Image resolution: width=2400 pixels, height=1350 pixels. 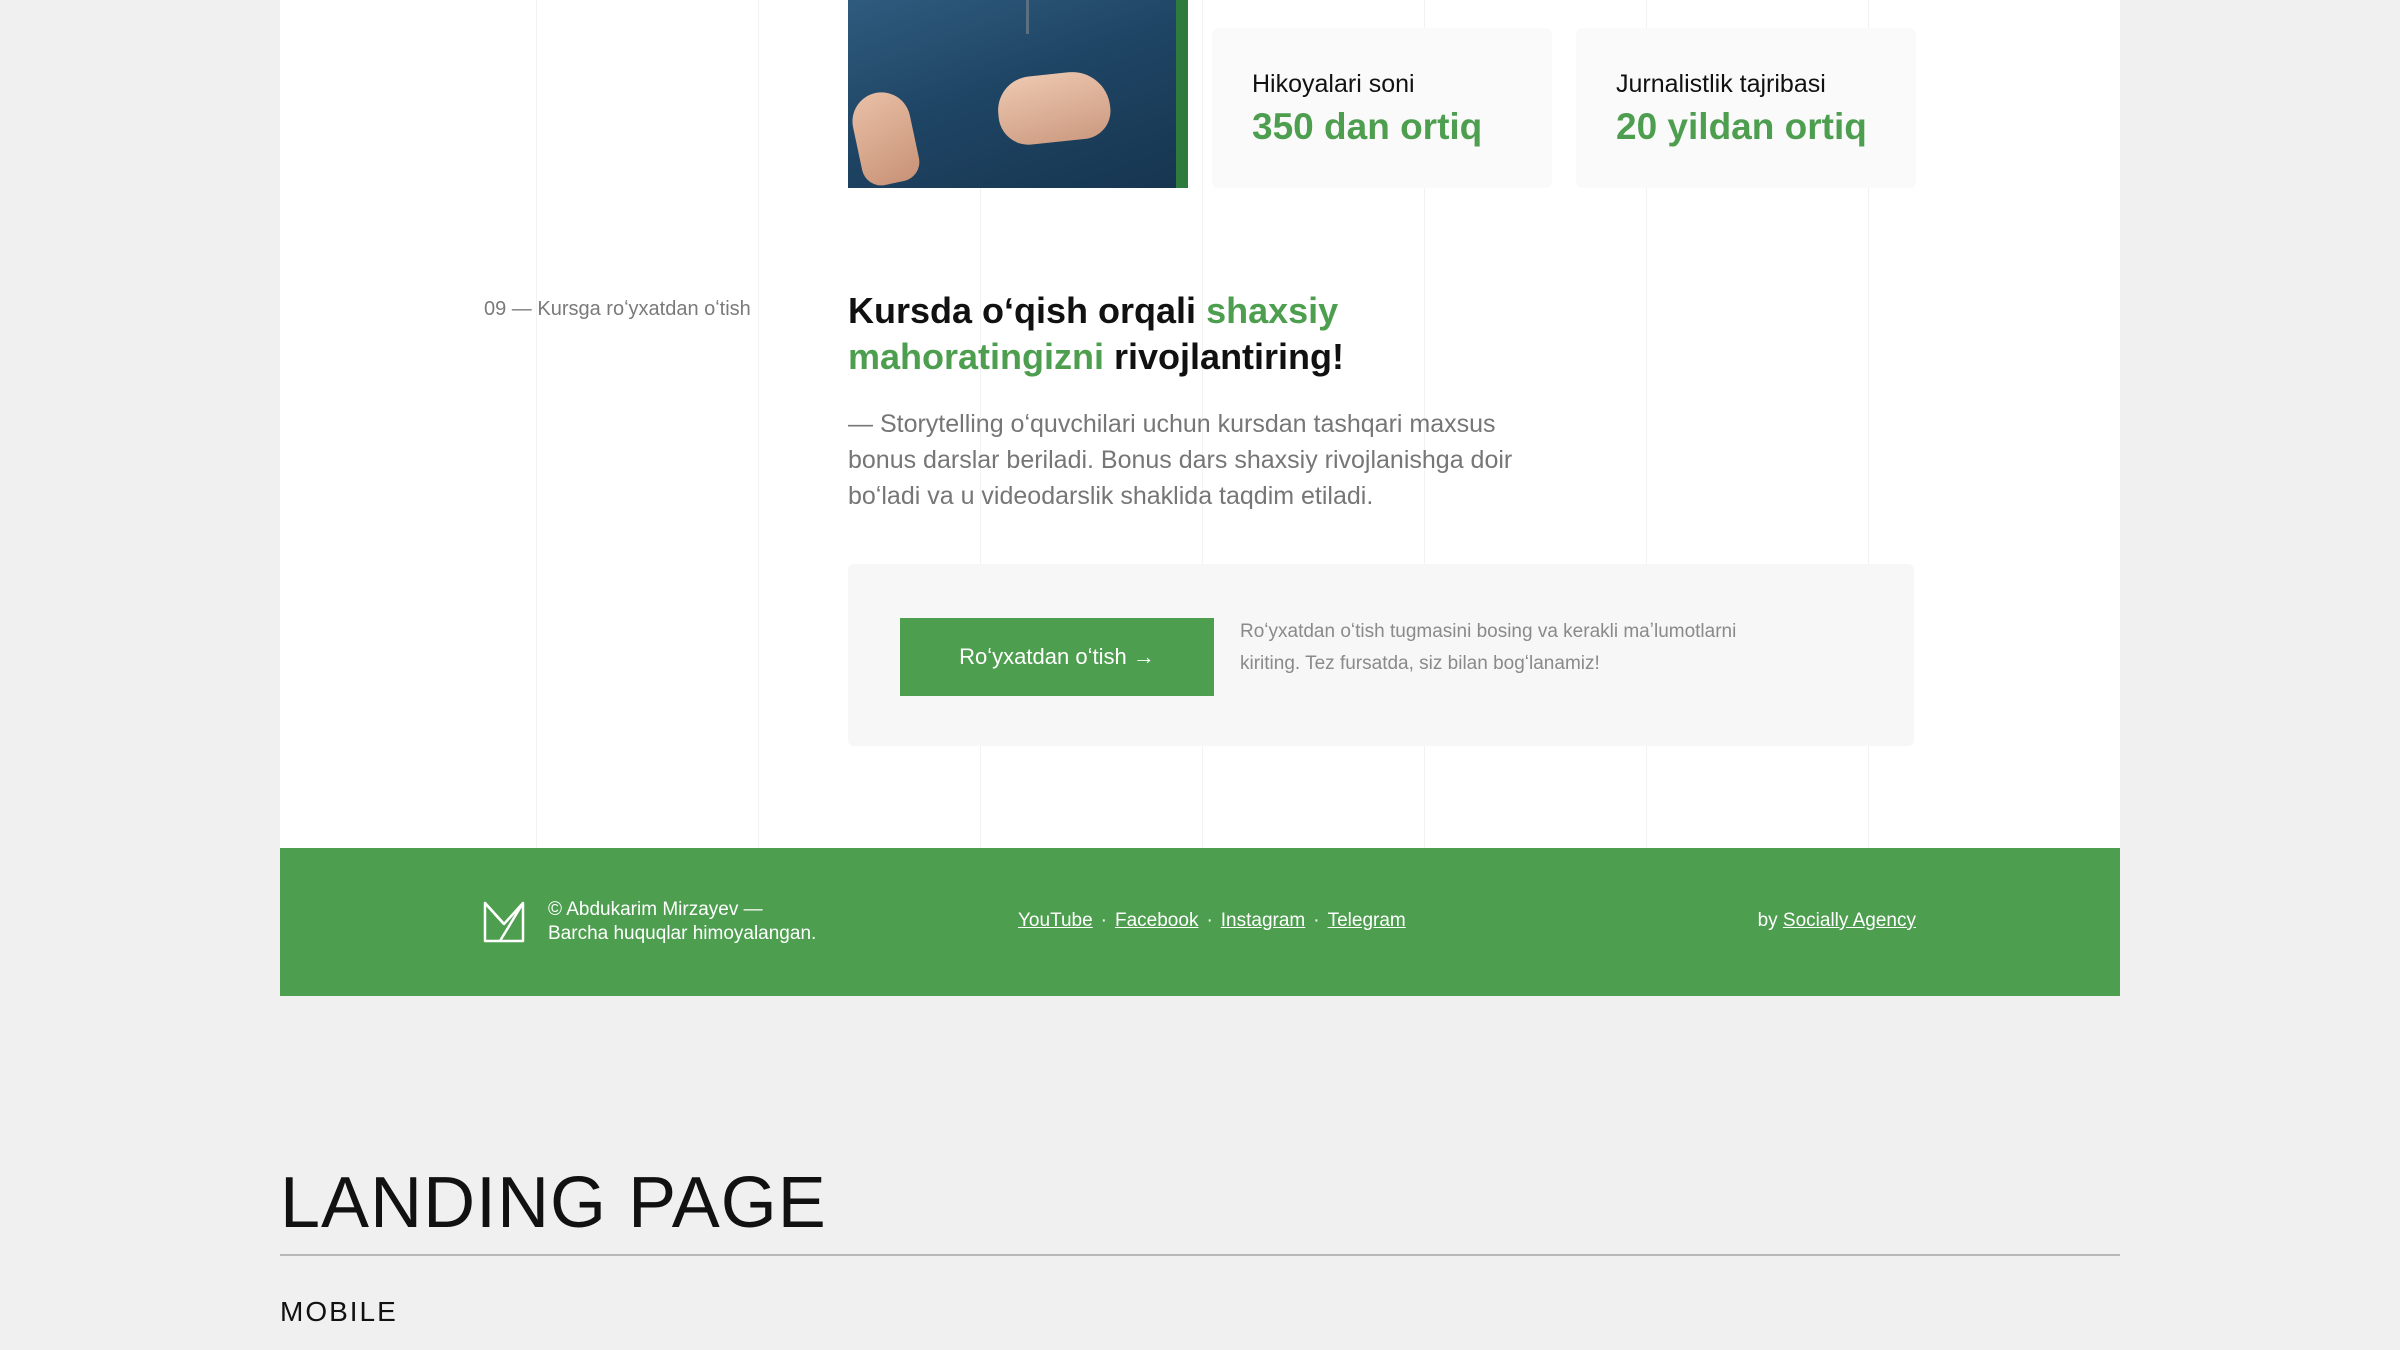 What do you see at coordinates (1224, 356) in the screenshot?
I see `heading-text: rivojlantiring!` at bounding box center [1224, 356].